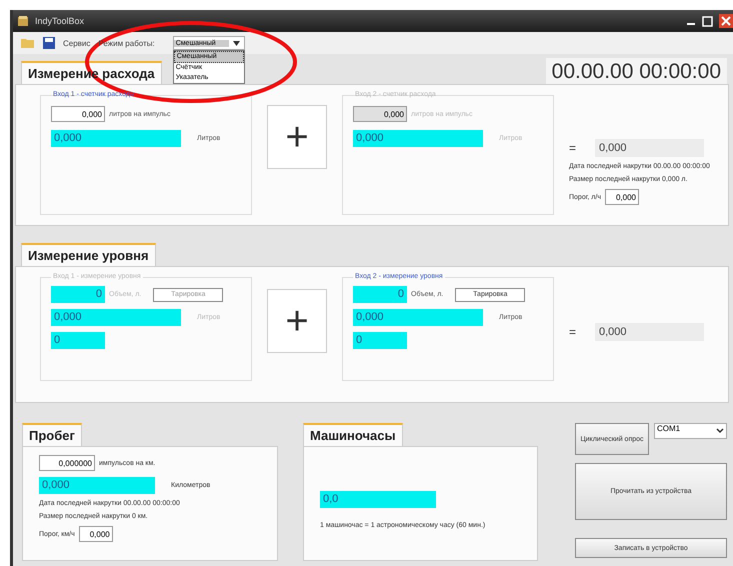 Image resolution: width=733 pixels, height=566 pixels. Describe the element at coordinates (67, 463) in the screenshot. I see `factor-field: 0,000000` at that location.